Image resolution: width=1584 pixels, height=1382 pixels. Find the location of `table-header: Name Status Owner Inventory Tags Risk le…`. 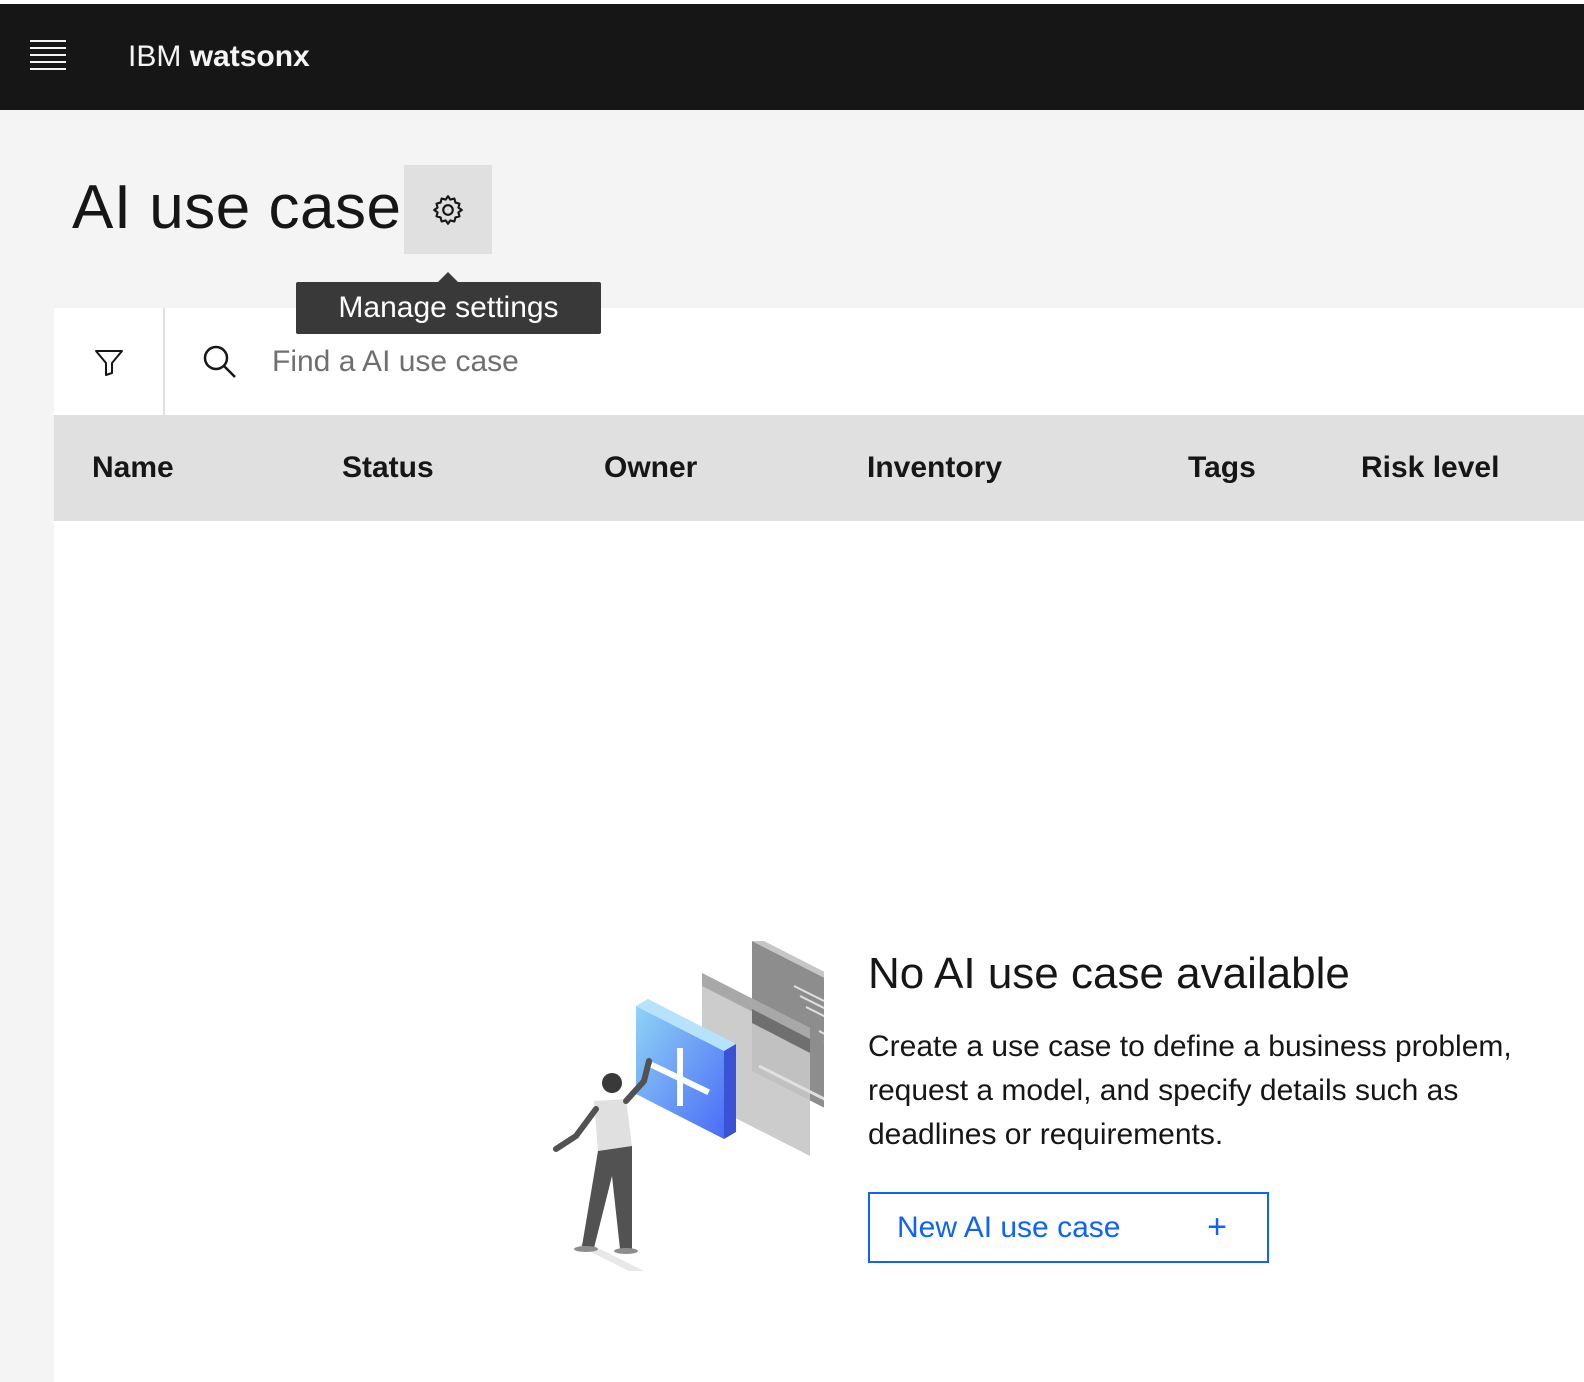

table-header: Name Status Owner Inventory Tags Risk le… is located at coordinates (819, 468).